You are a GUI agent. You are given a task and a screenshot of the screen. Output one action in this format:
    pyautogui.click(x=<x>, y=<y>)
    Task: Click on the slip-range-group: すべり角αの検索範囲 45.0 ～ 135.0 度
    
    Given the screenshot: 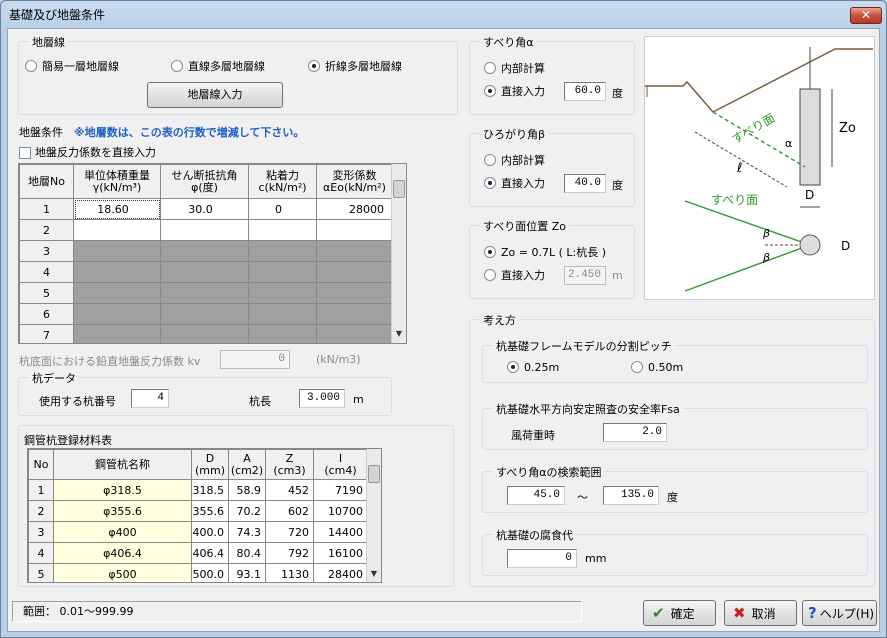 What is the action you would take?
    pyautogui.click(x=675, y=488)
    